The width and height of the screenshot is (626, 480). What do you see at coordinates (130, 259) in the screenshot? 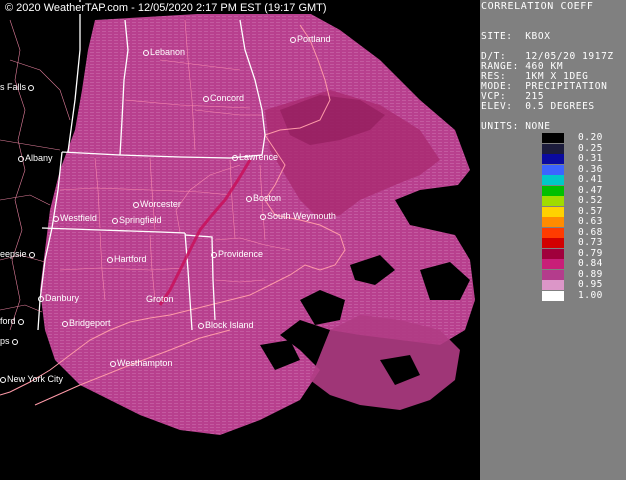
I see `city-name: Hartford` at bounding box center [130, 259].